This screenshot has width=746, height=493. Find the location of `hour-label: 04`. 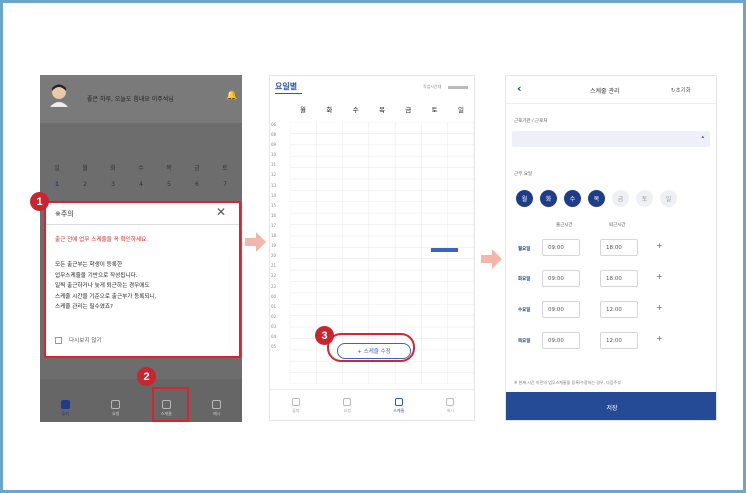

hour-label: 04 is located at coordinates (274, 336).